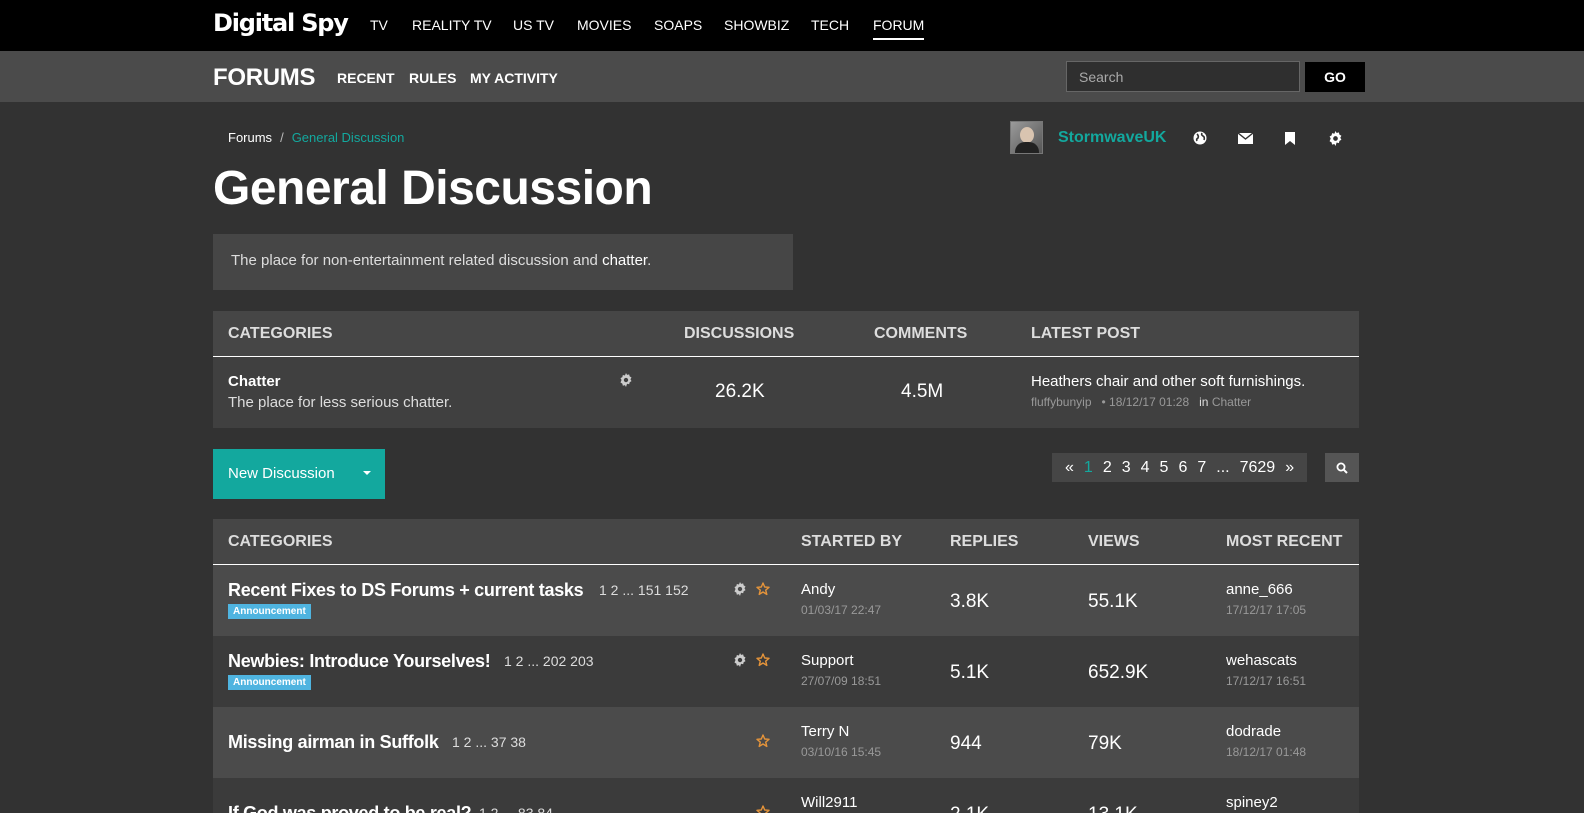  I want to click on category-desc: The place for less serious chatter., so click(340, 402).